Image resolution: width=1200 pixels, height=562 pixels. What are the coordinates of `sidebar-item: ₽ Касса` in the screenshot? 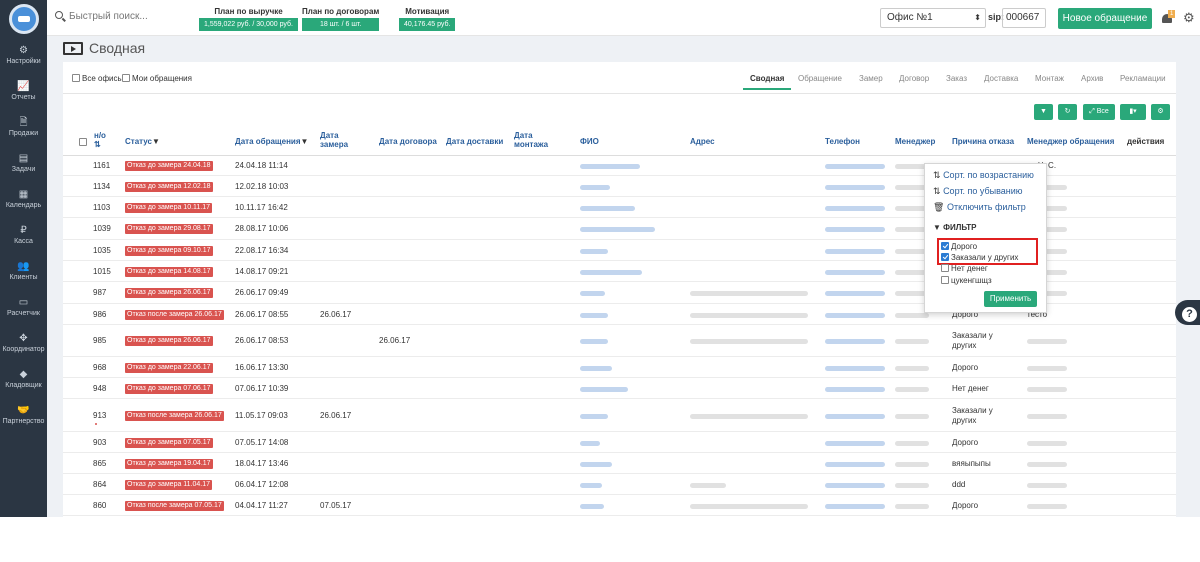 It's located at (23, 238).